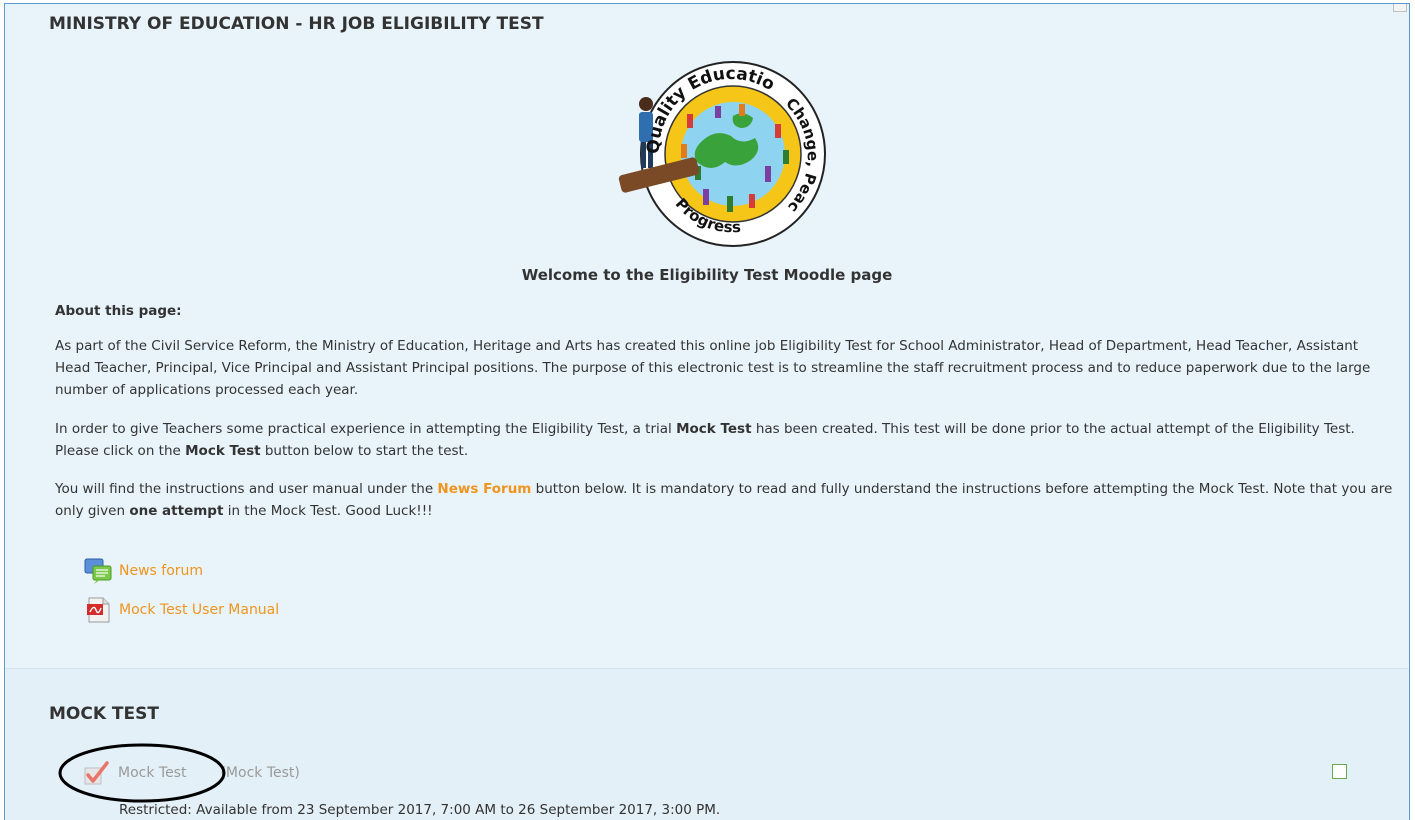  Describe the element at coordinates (104, 714) in the screenshot. I see `section-title-mock-test: MOCK TEST` at that location.